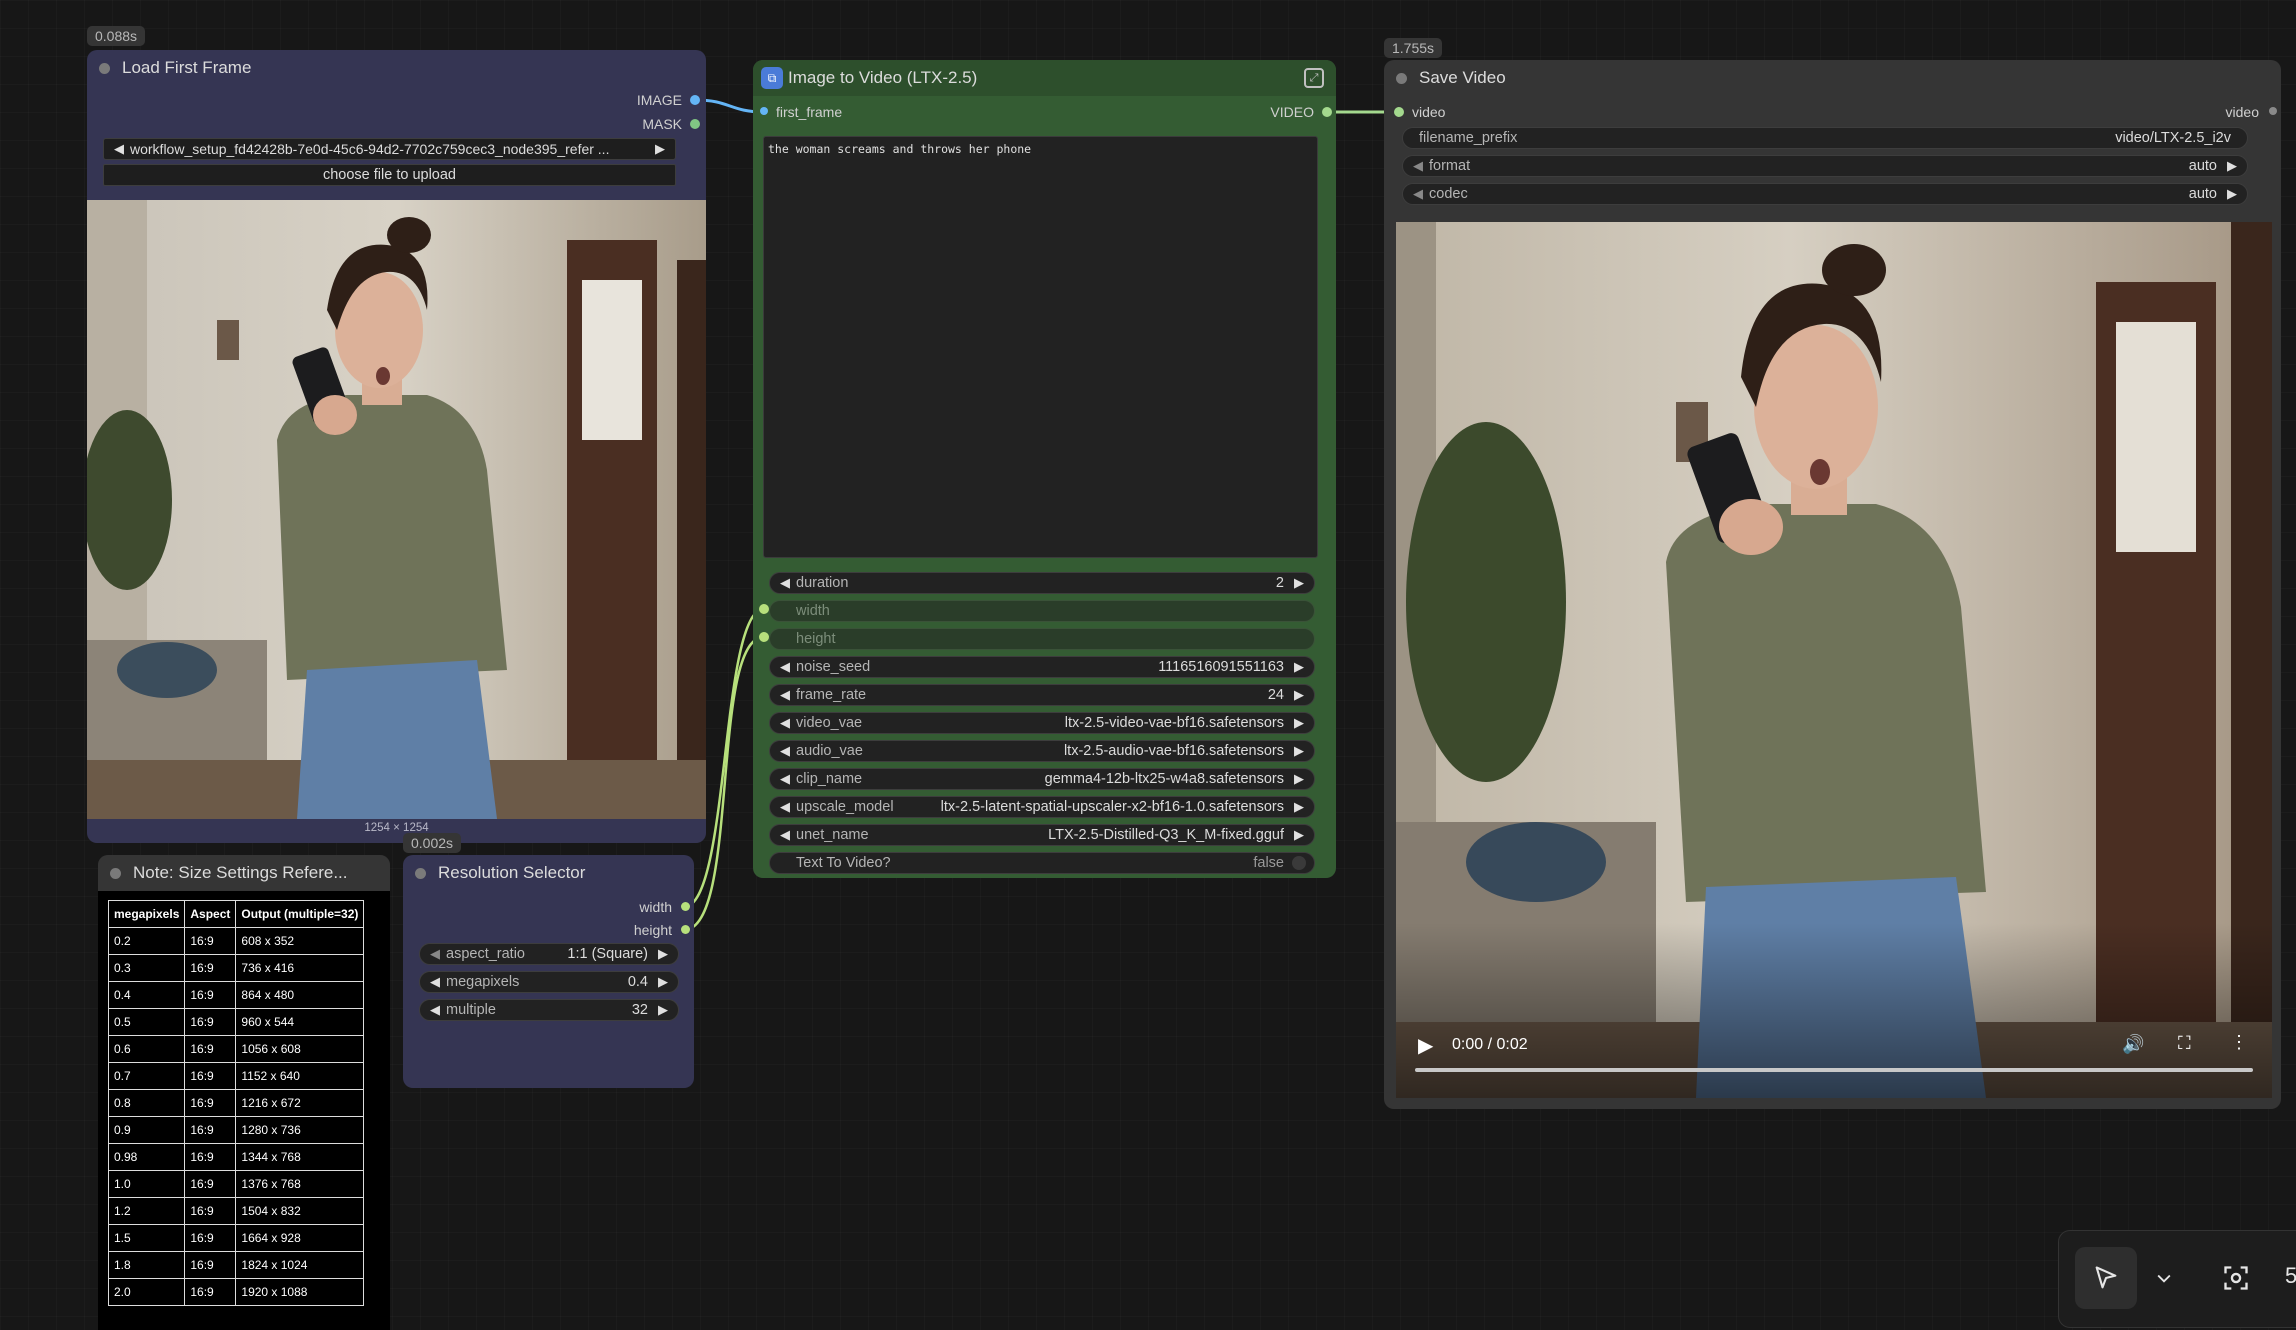 The width and height of the screenshot is (2296, 1330). Describe the element at coordinates (2164, 1278) in the screenshot. I see `tool-dropdown-button` at that location.